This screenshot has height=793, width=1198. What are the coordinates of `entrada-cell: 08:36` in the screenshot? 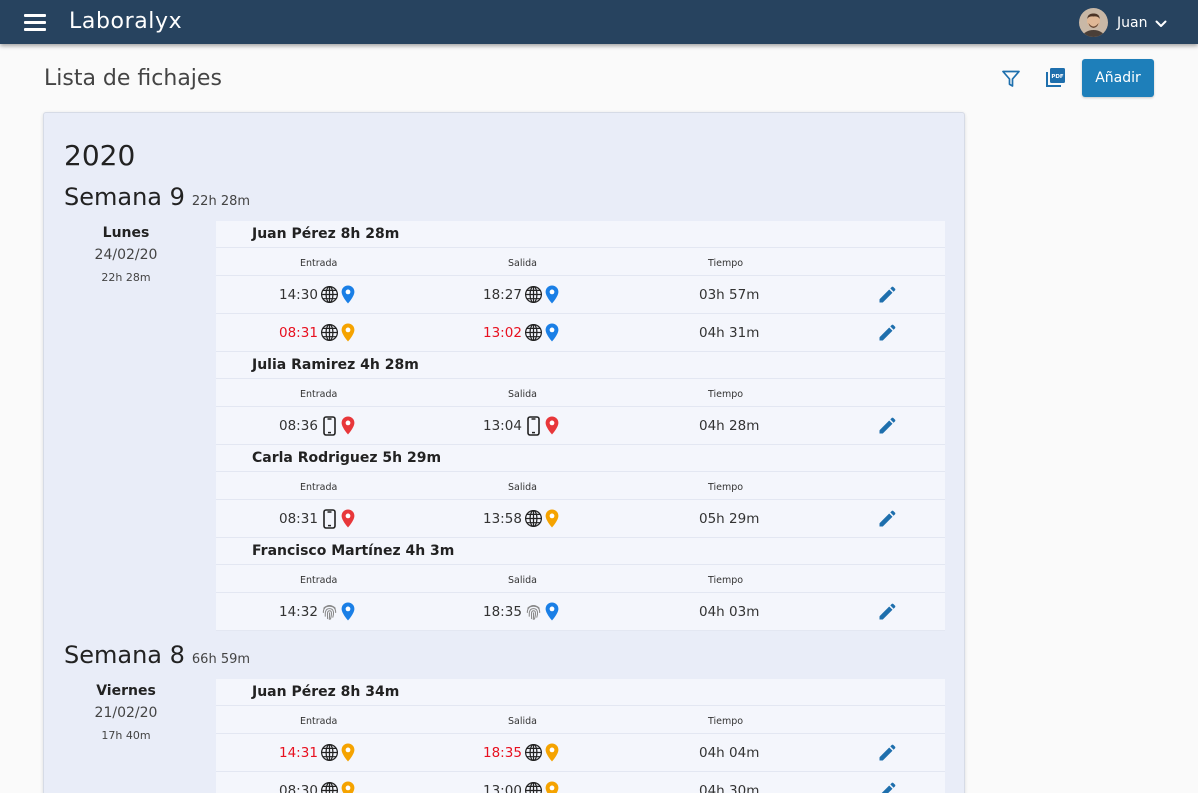 It's located at (317, 425).